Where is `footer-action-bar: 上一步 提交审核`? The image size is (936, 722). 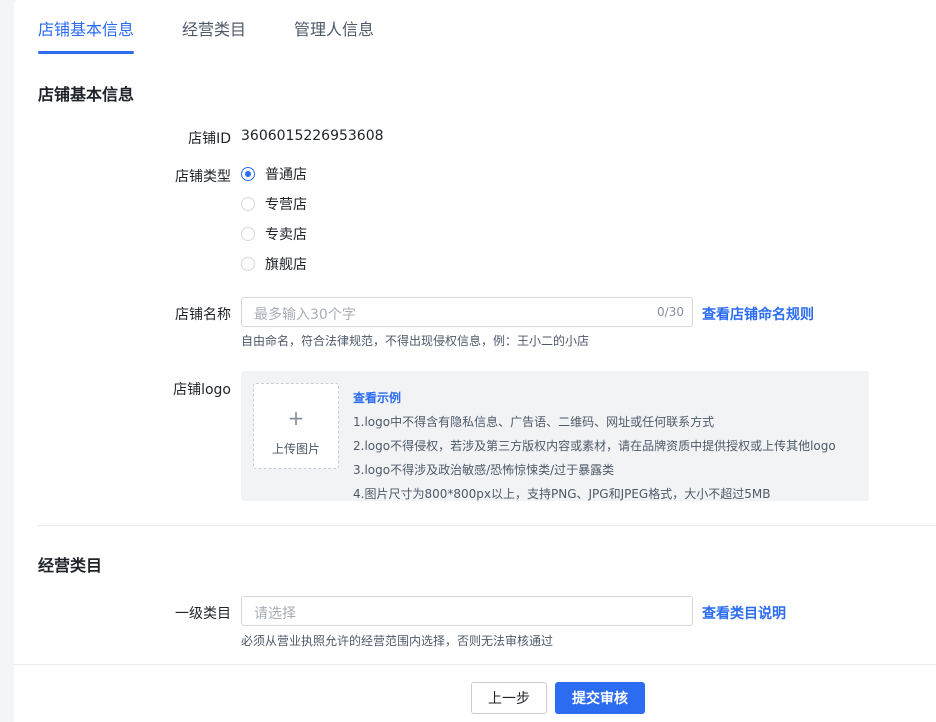
footer-action-bar: 上一步 提交审核 is located at coordinates (475, 693).